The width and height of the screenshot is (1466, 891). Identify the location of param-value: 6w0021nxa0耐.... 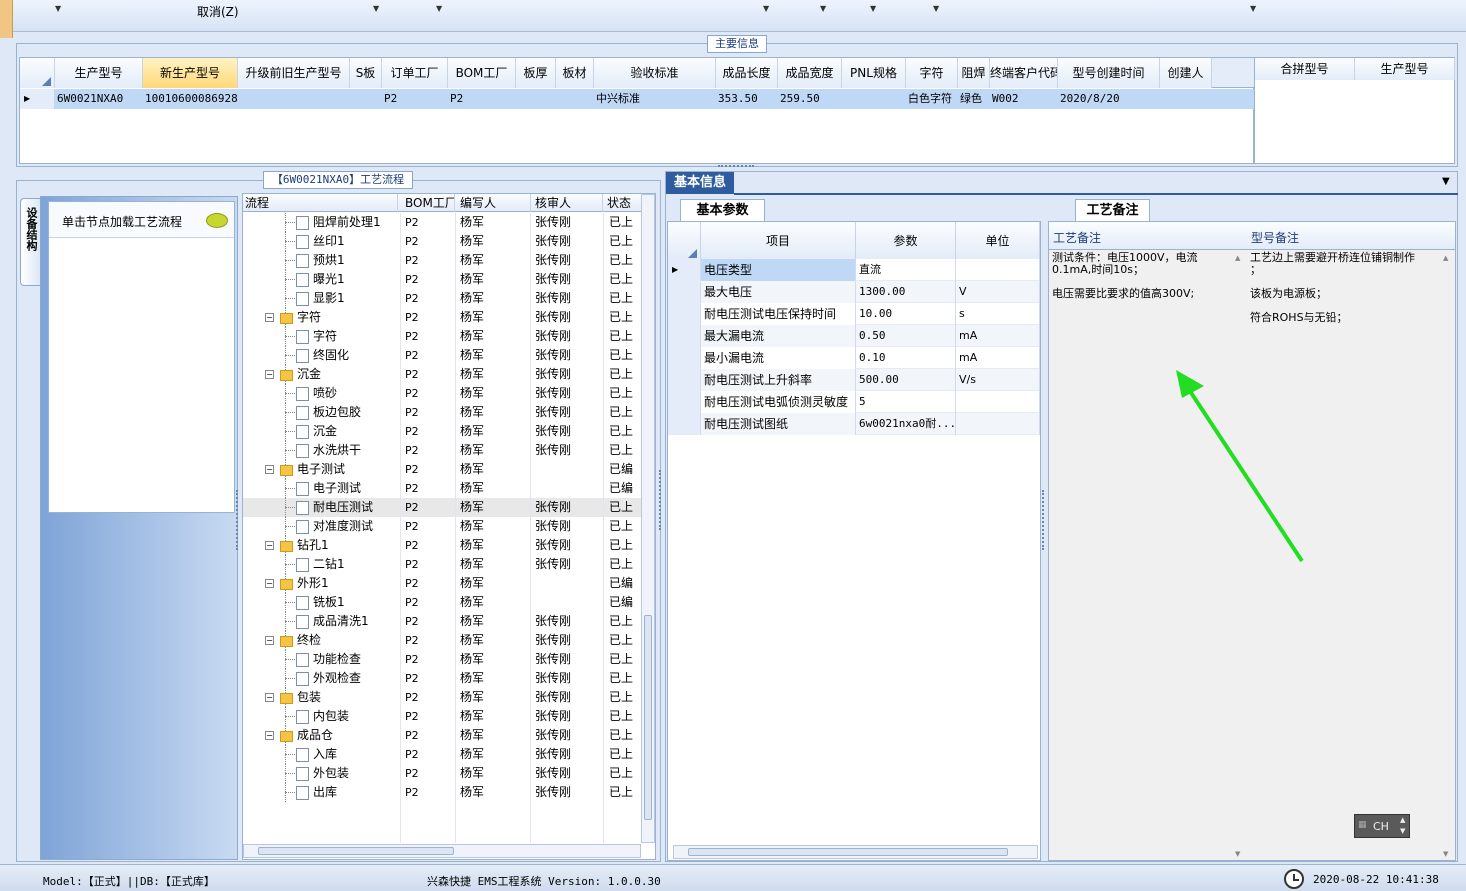
(906, 424).